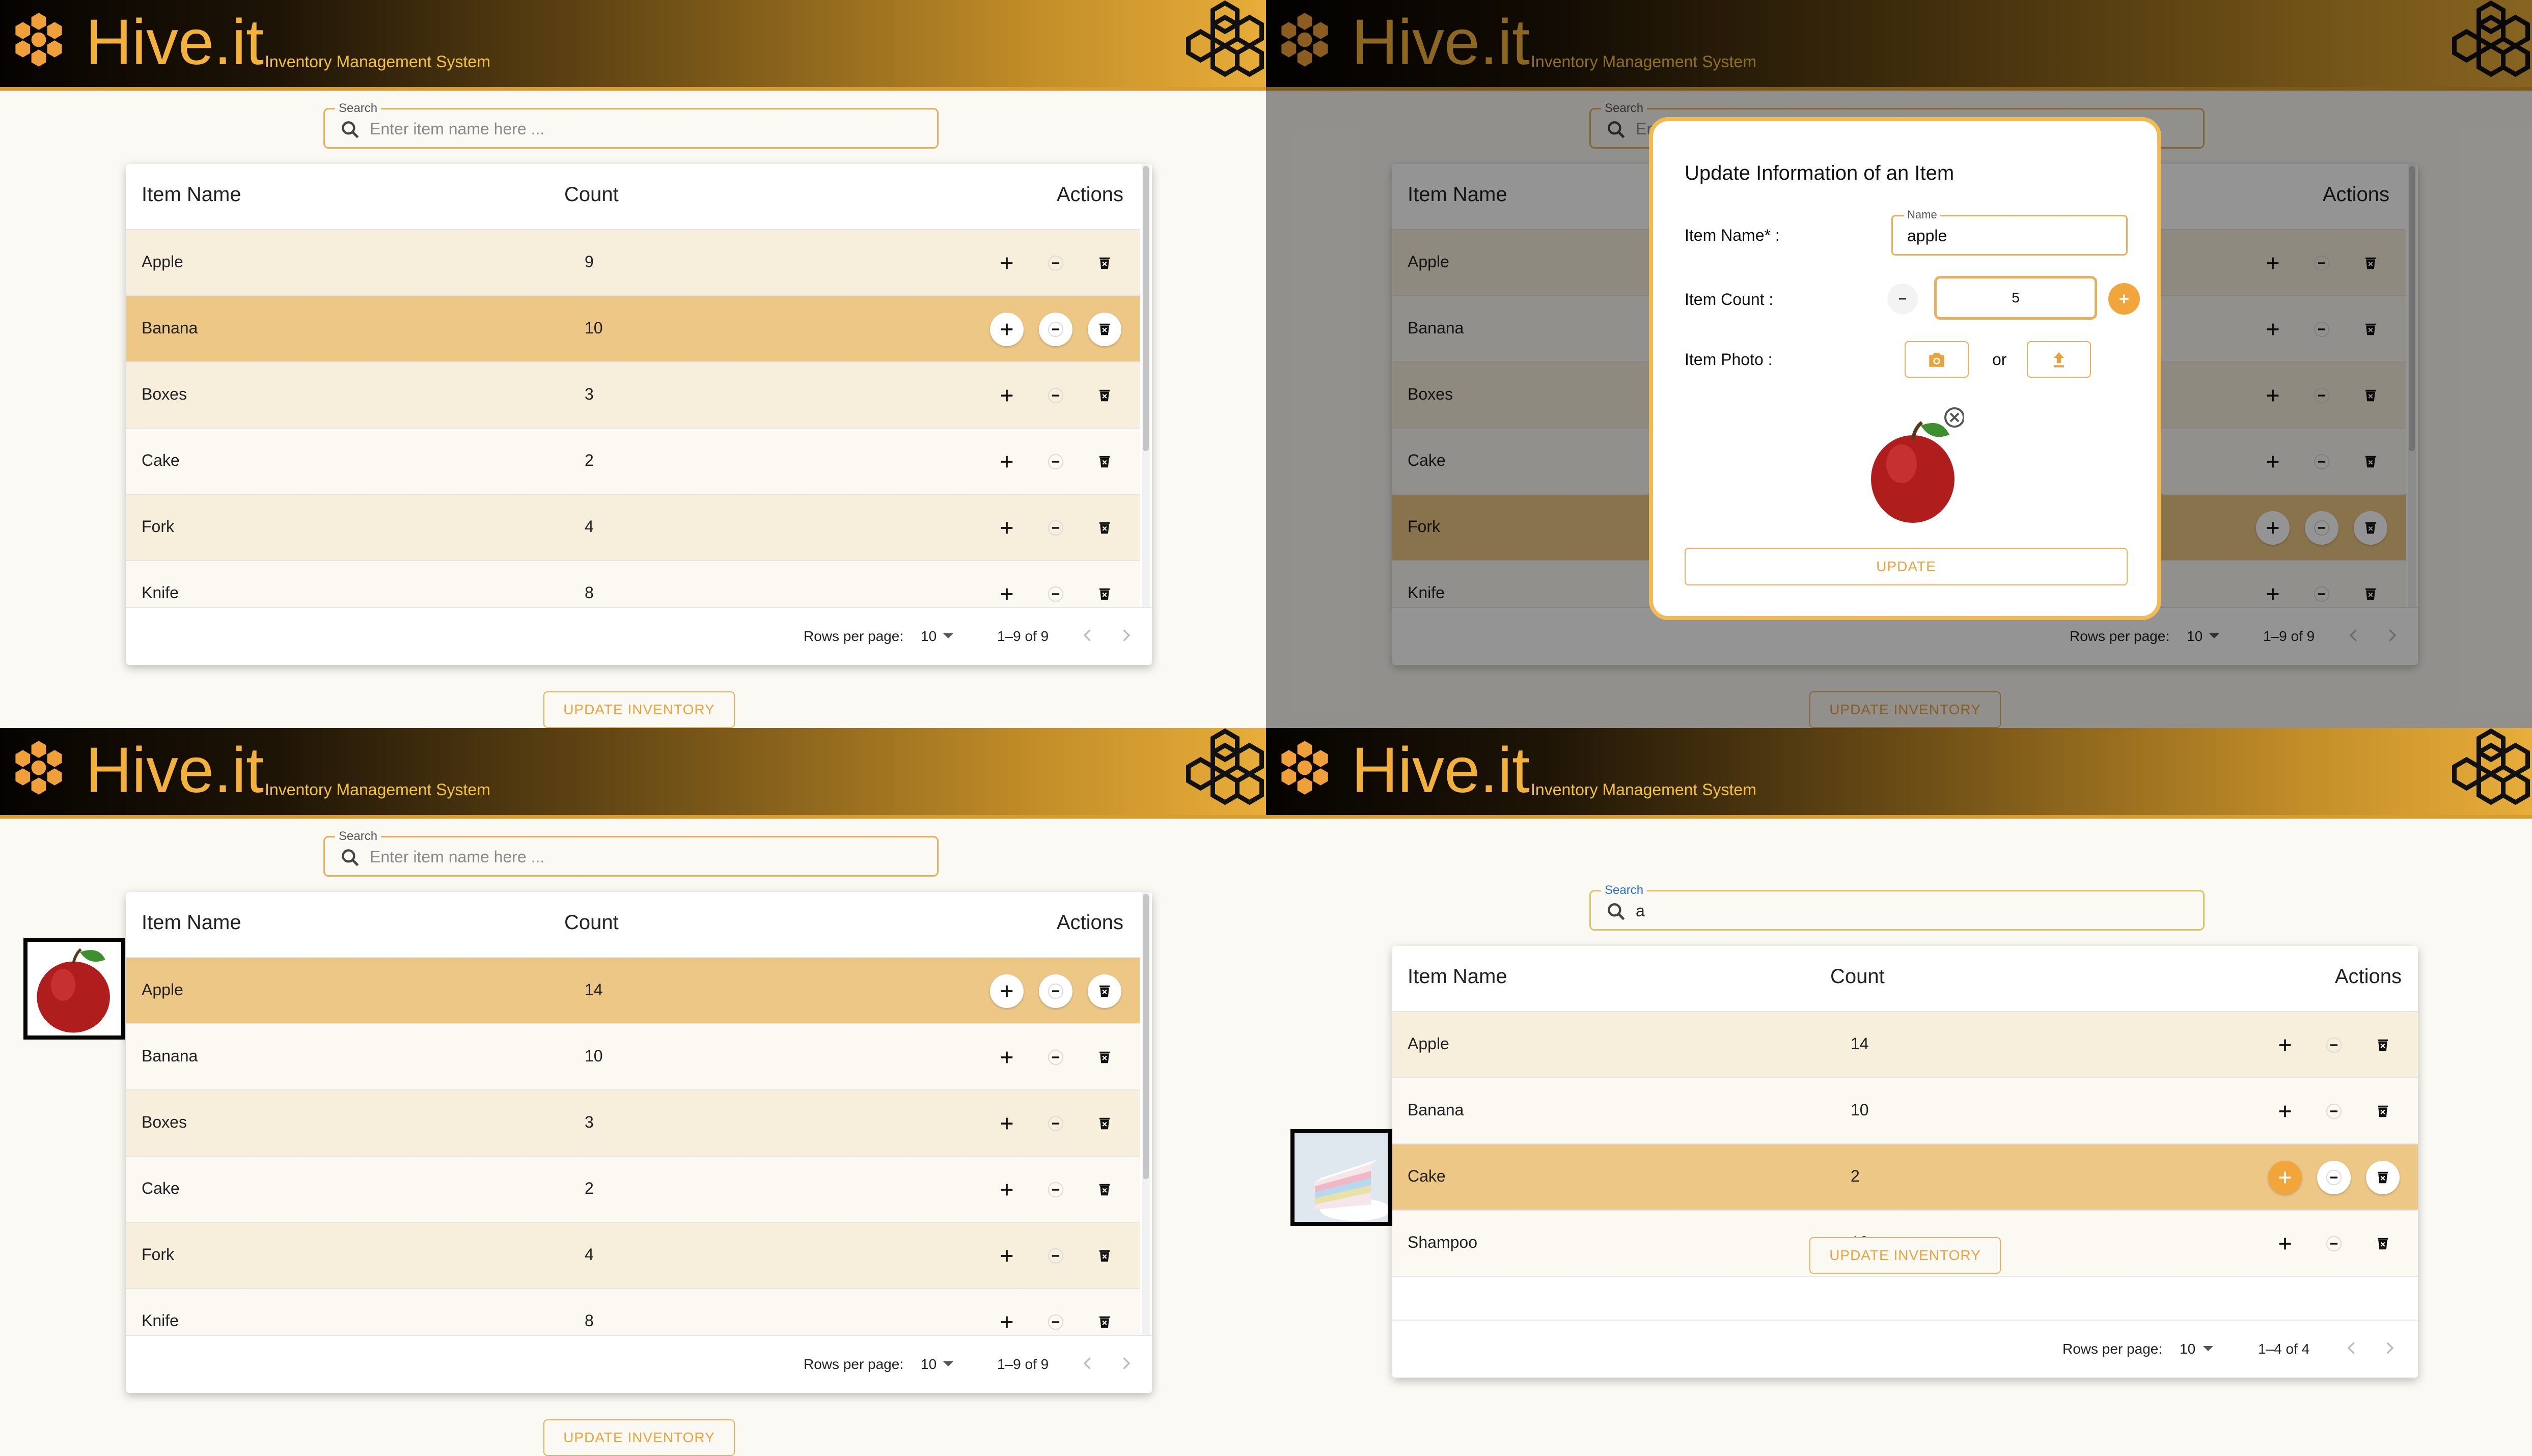 The height and width of the screenshot is (1456, 2532). I want to click on name-field-value: apple, so click(1927, 236).